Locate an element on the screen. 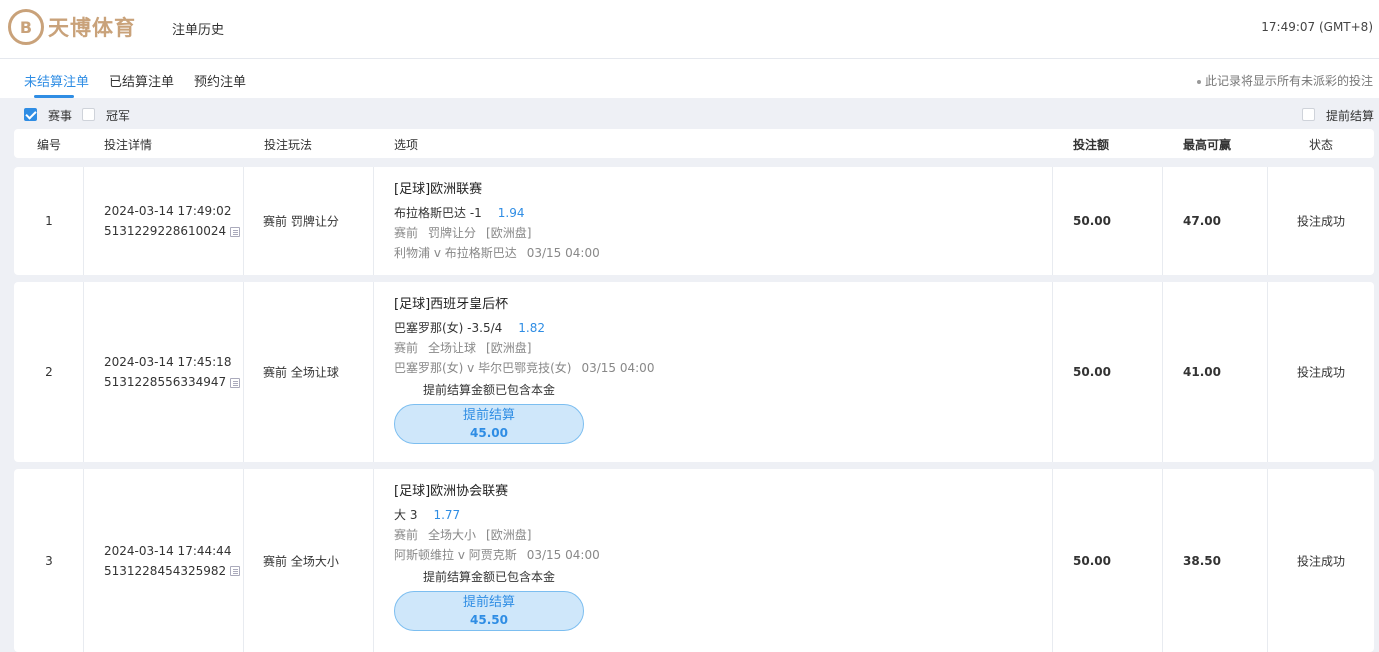  col-no: 编号 is located at coordinates (49, 145).